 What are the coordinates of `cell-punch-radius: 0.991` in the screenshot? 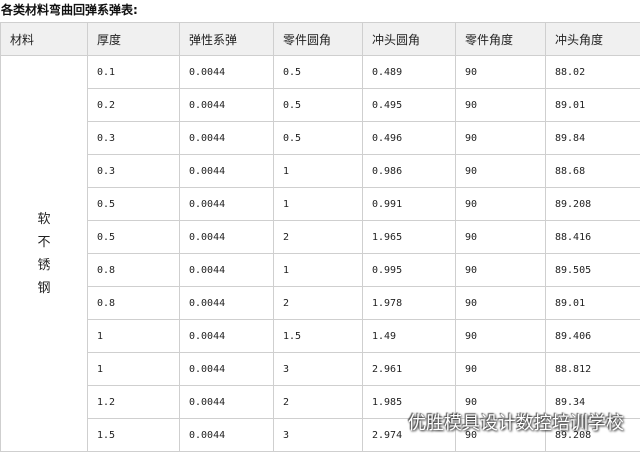 It's located at (409, 204).